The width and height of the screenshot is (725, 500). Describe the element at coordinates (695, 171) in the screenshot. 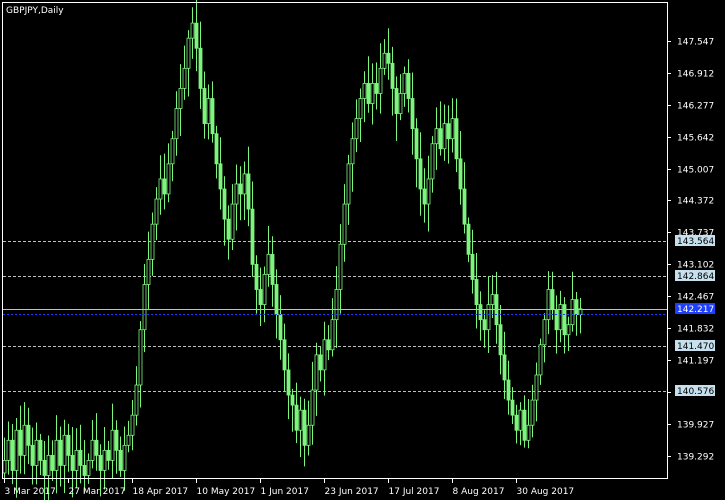

I see `price-tick-label: 145.007` at that location.